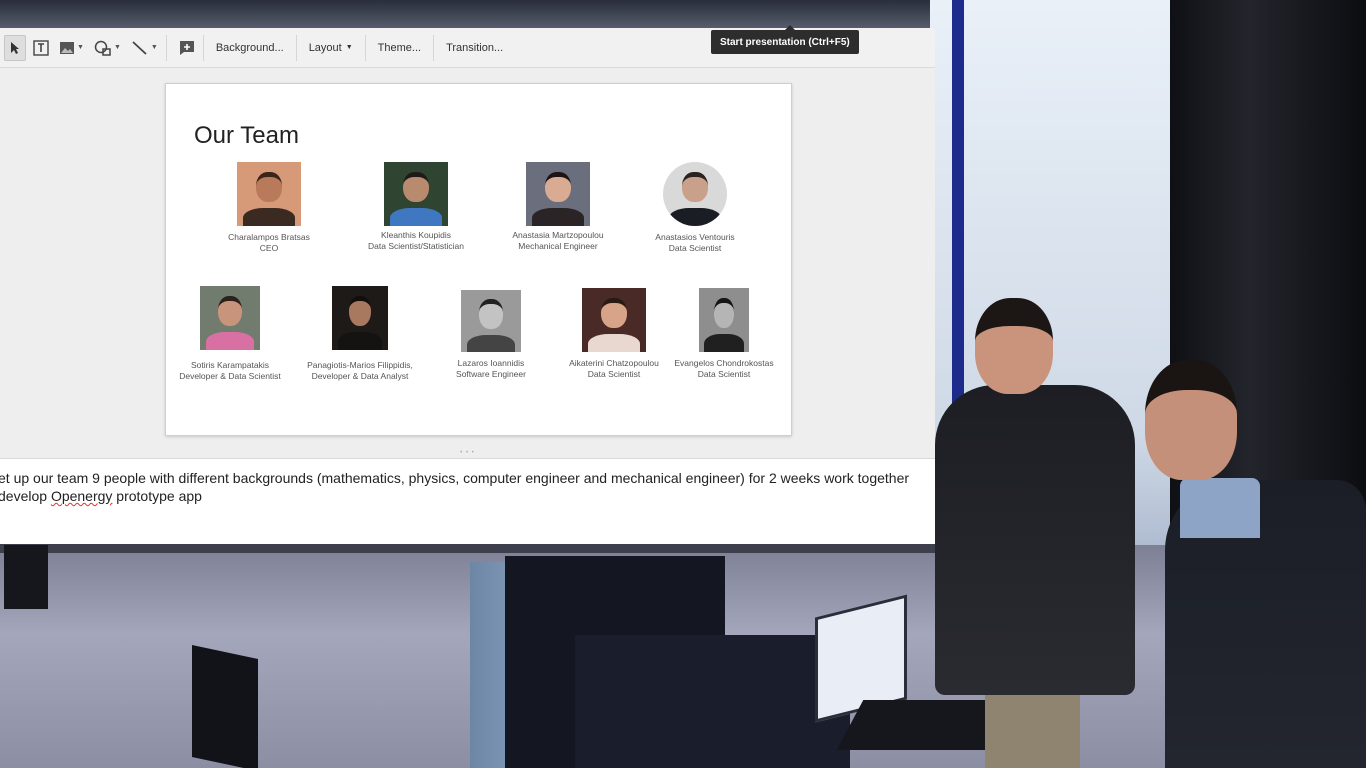  I want to click on member-name: Charalampos Bratsas, so click(269, 237).